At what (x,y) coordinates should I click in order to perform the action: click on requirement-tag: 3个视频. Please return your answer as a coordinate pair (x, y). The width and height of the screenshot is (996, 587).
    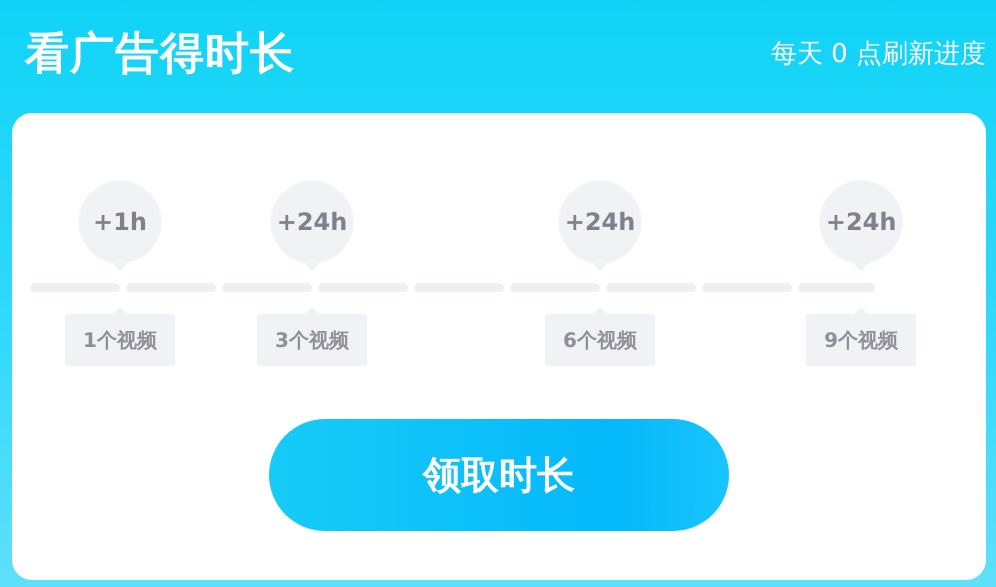
    Looking at the image, I should click on (312, 336).